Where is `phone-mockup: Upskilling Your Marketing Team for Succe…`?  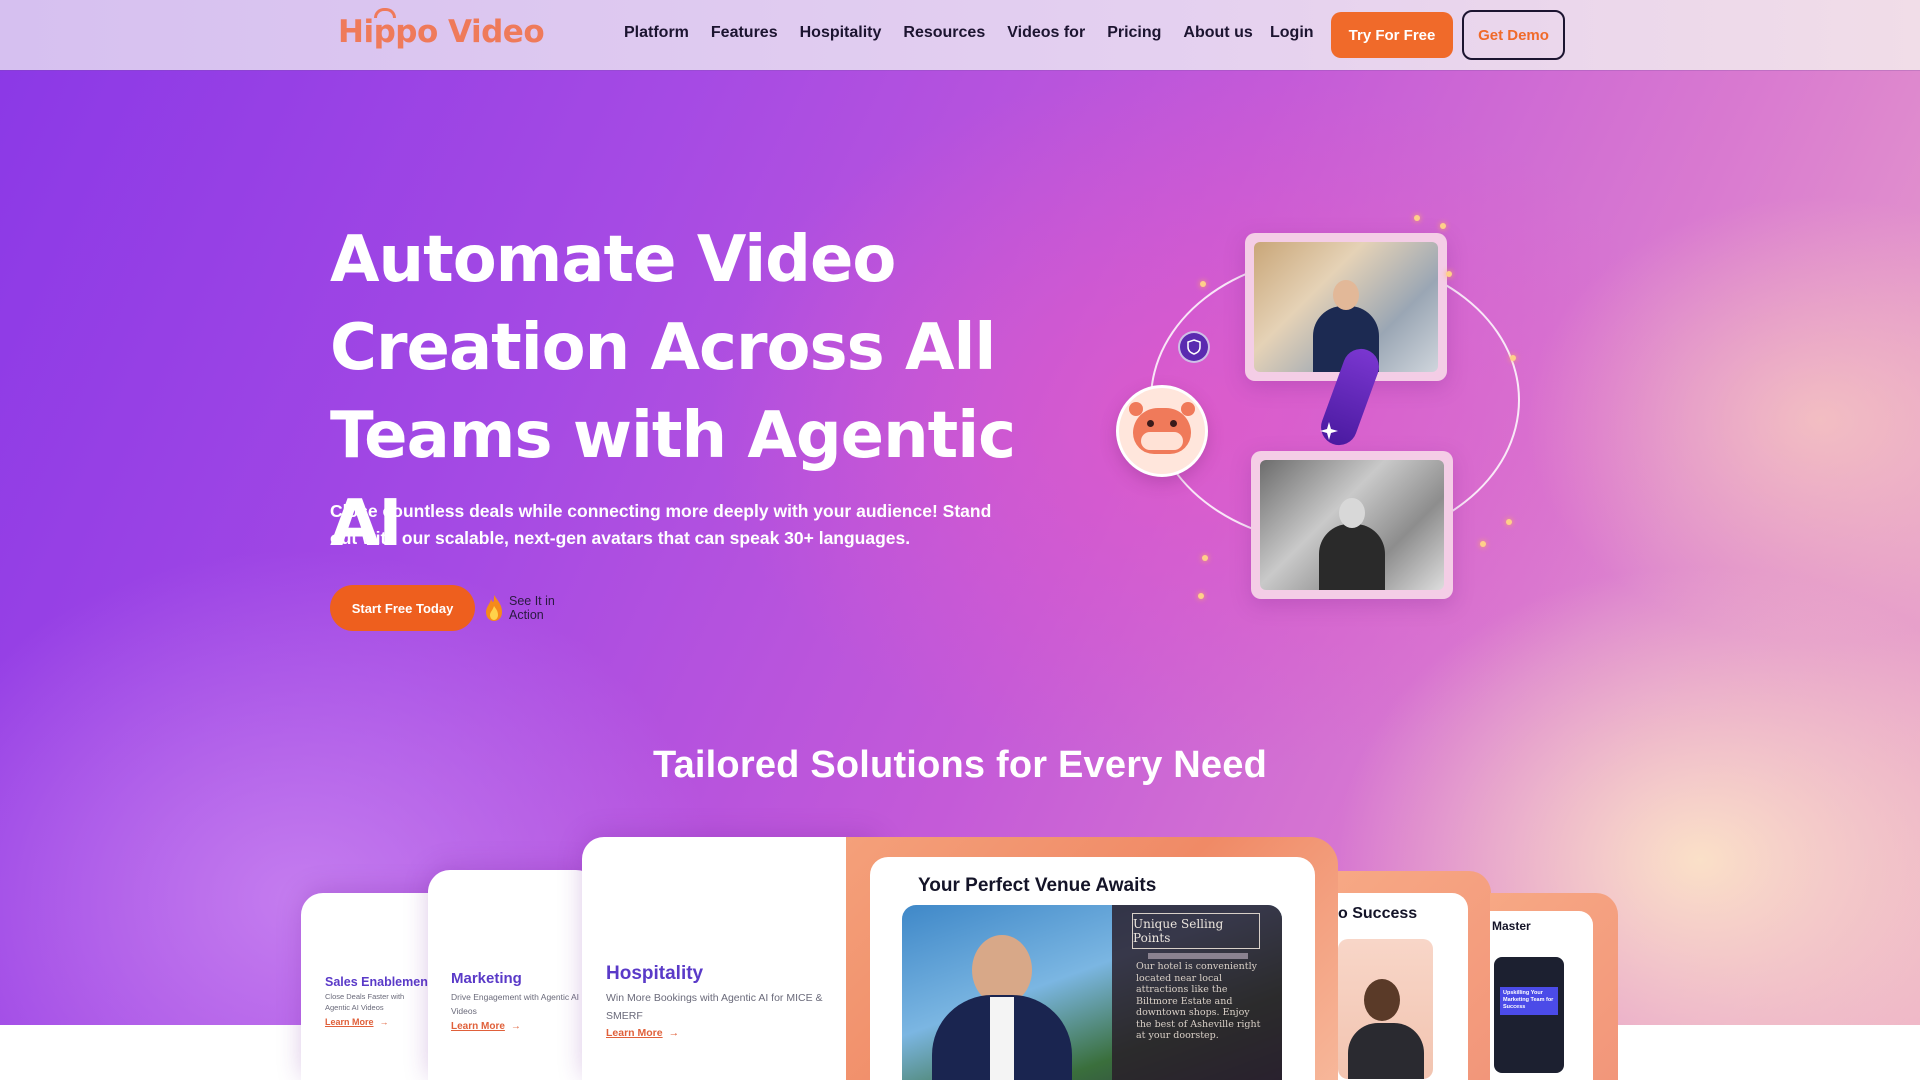
phone-mockup: Upskilling Your Marketing Team for Succe… is located at coordinates (1529, 1015).